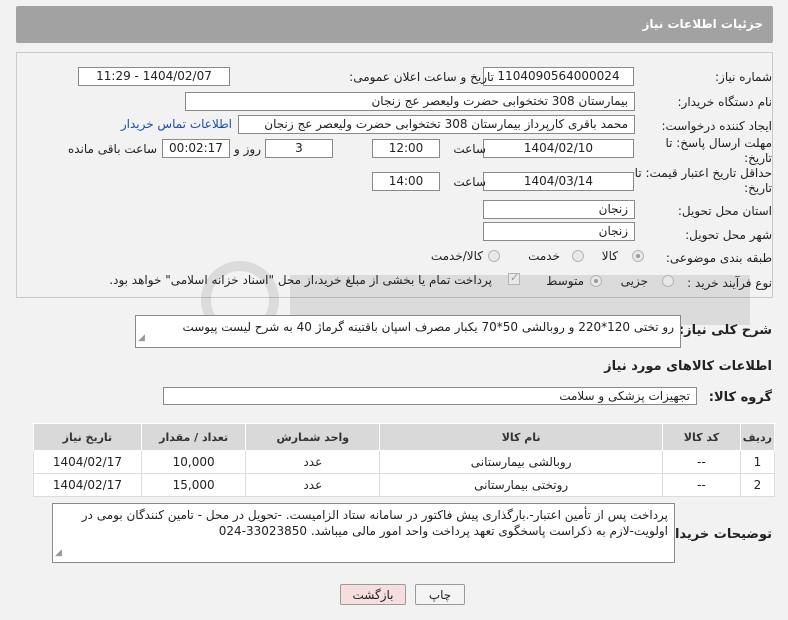 This screenshot has width=788, height=620. Describe the element at coordinates (740, 397) in the screenshot. I see `goods-group-label: گروه کالا:` at that location.